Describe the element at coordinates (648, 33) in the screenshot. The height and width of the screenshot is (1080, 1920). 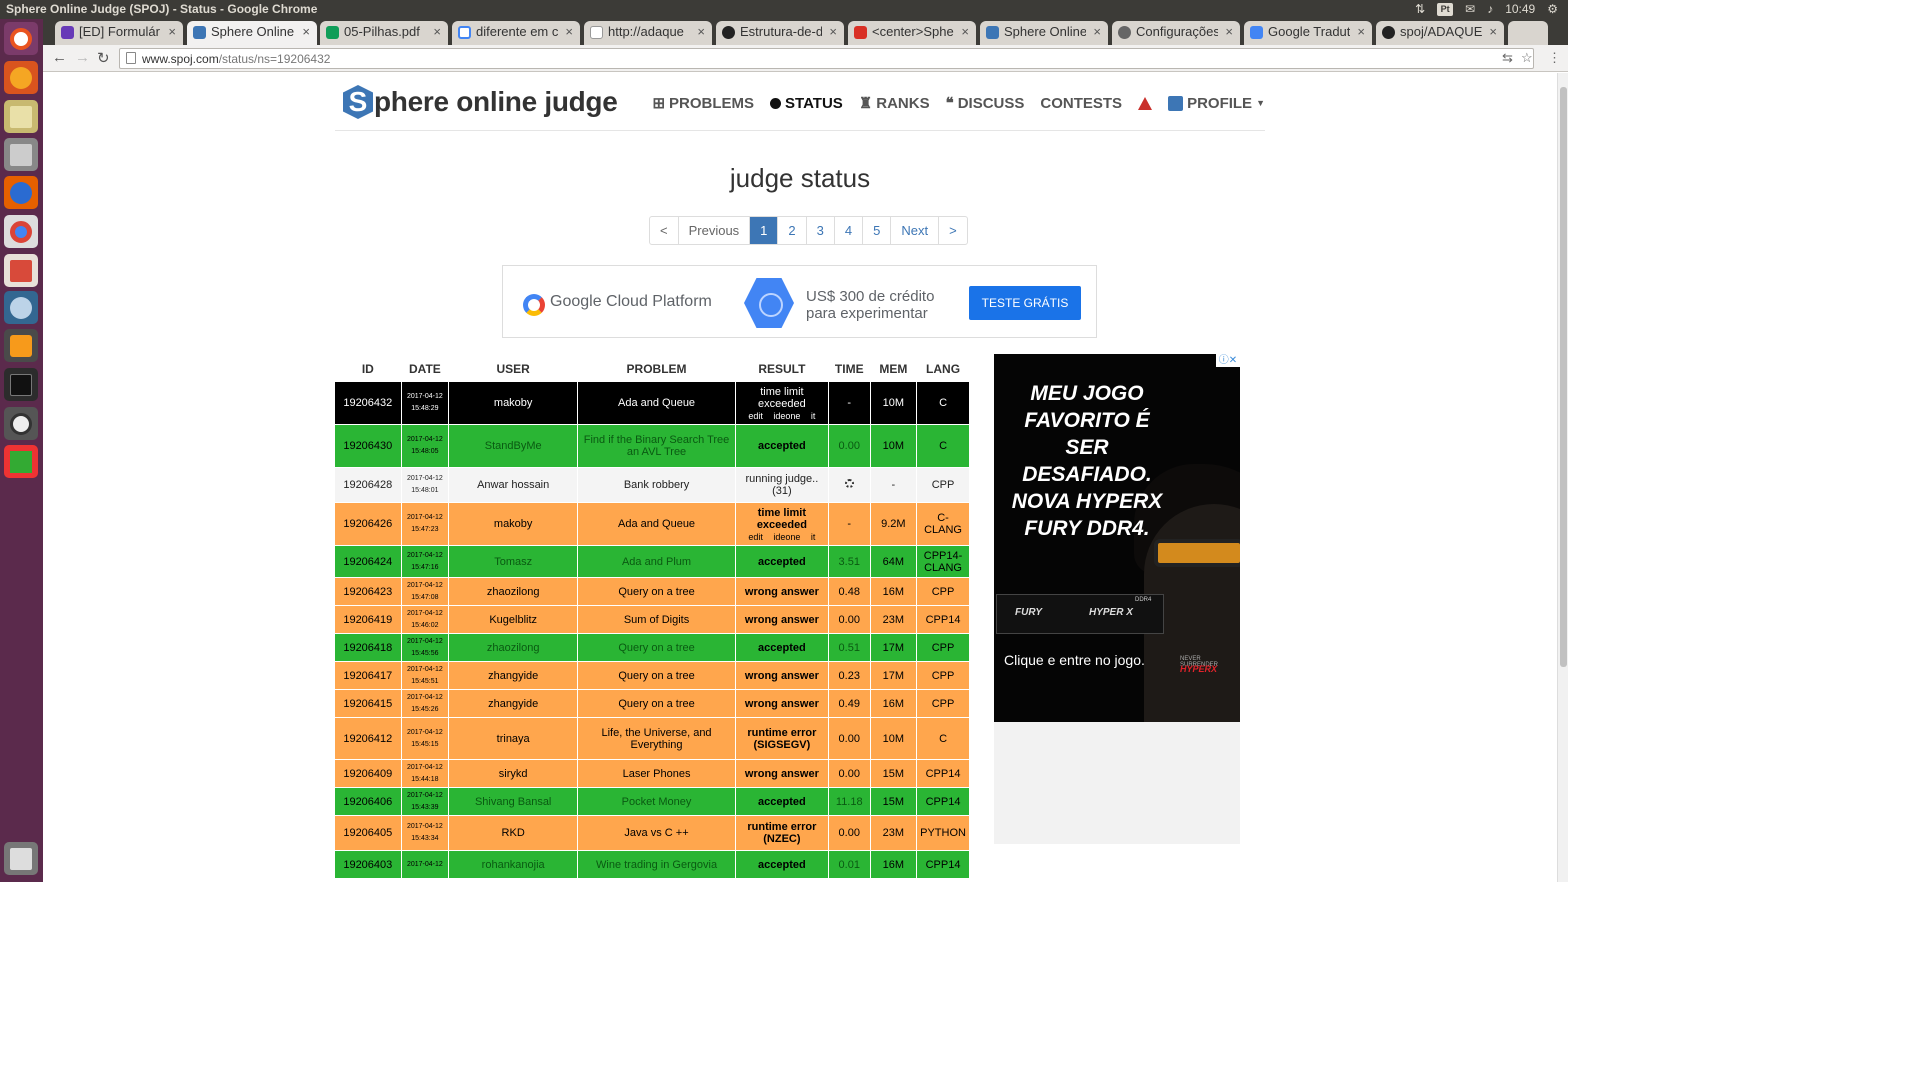
I see `tab-adaque: http://adaque ×` at that location.